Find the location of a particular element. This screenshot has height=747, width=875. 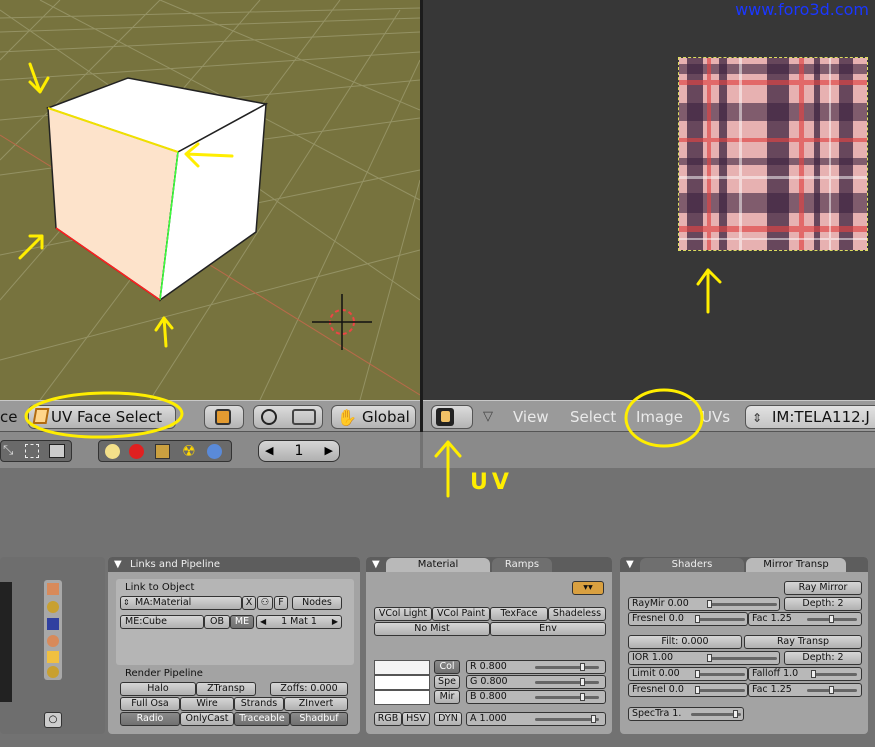

material-datablock-field: ⇕ MA:Material is located at coordinates (181, 603).